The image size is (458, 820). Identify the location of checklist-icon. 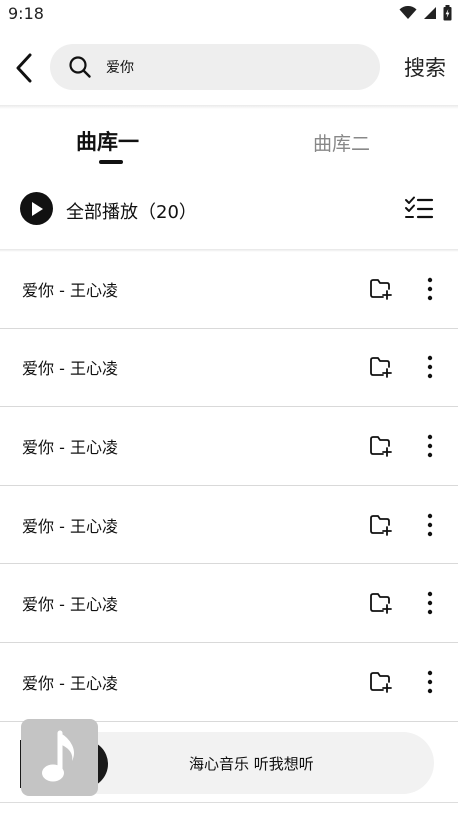
(419, 207).